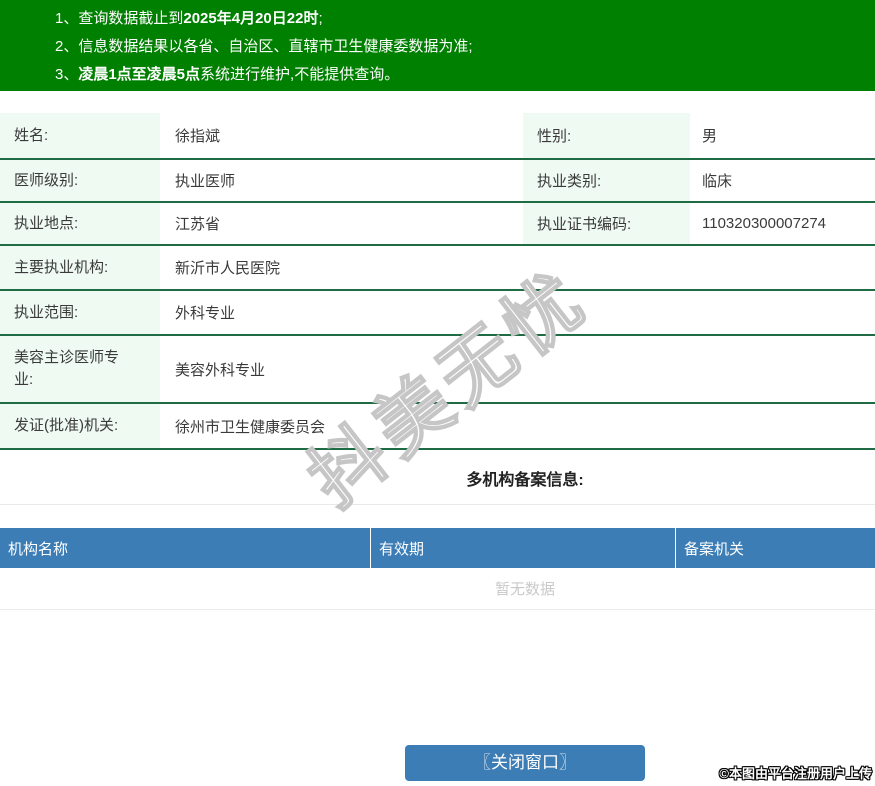 This screenshot has height=786, width=875. What do you see at coordinates (437, 136) in the screenshot?
I see `table-row: 姓名: 徐指斌 性别: 男` at bounding box center [437, 136].